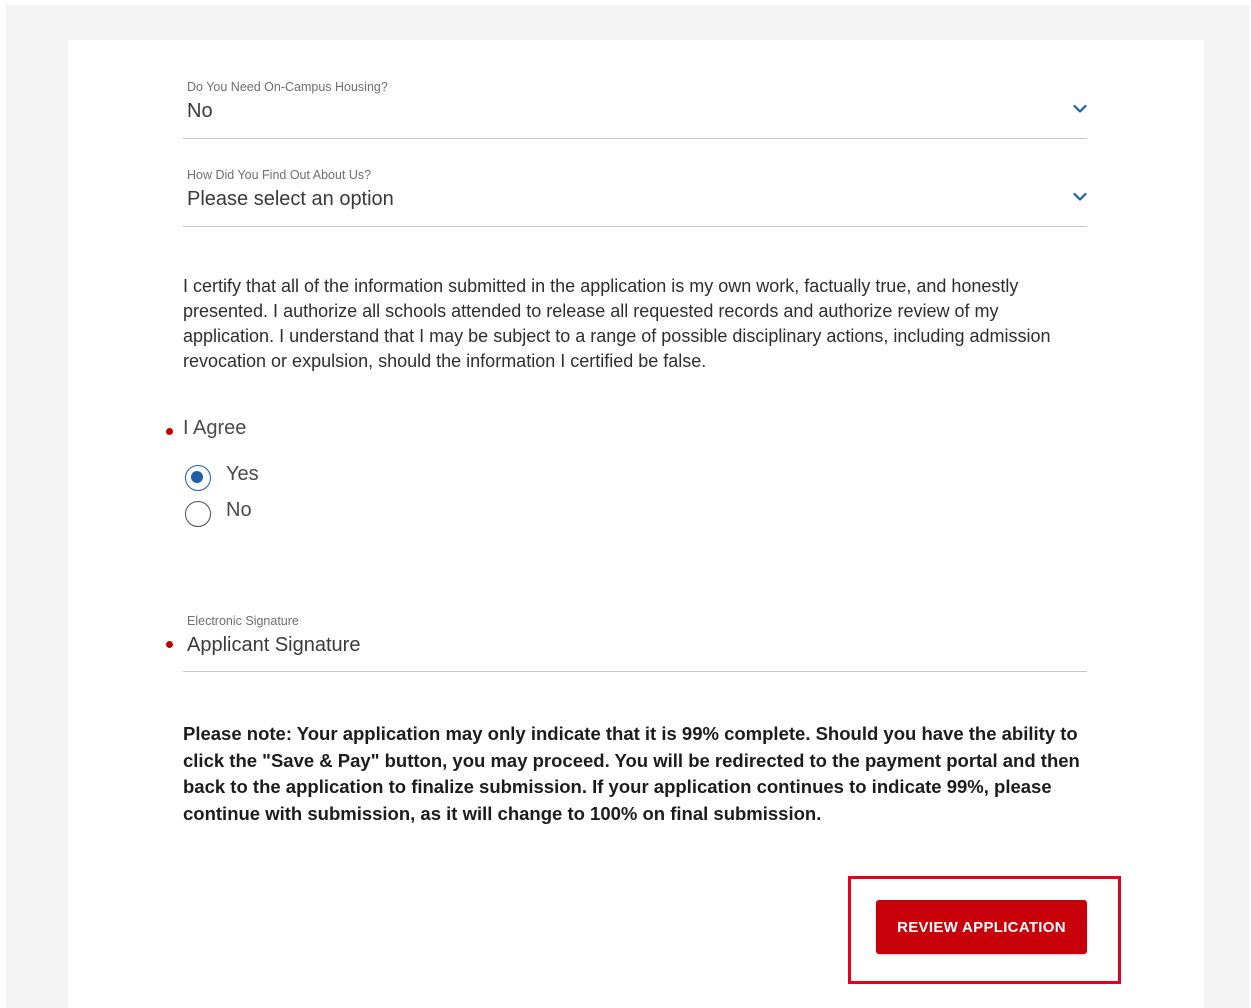 The image size is (1251, 1008). I want to click on signature-input: Electronic Signature Applicant Signature, so click(635, 642).